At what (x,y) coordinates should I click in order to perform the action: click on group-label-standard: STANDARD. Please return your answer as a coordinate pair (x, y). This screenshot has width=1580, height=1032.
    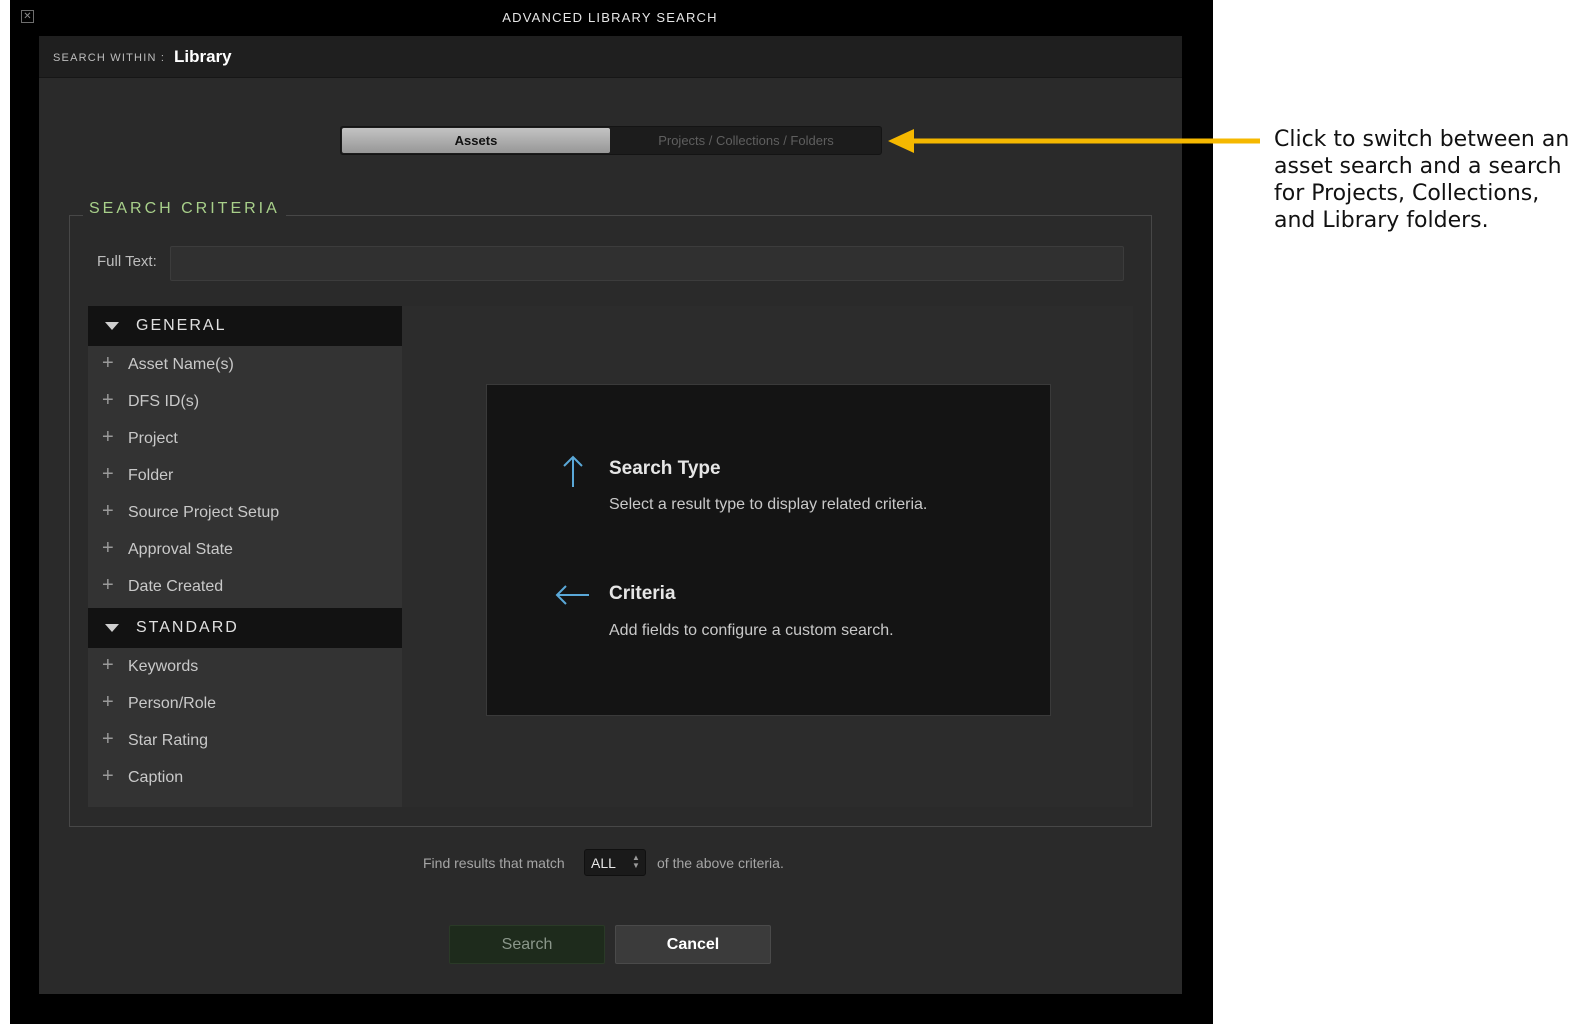
    Looking at the image, I should click on (187, 627).